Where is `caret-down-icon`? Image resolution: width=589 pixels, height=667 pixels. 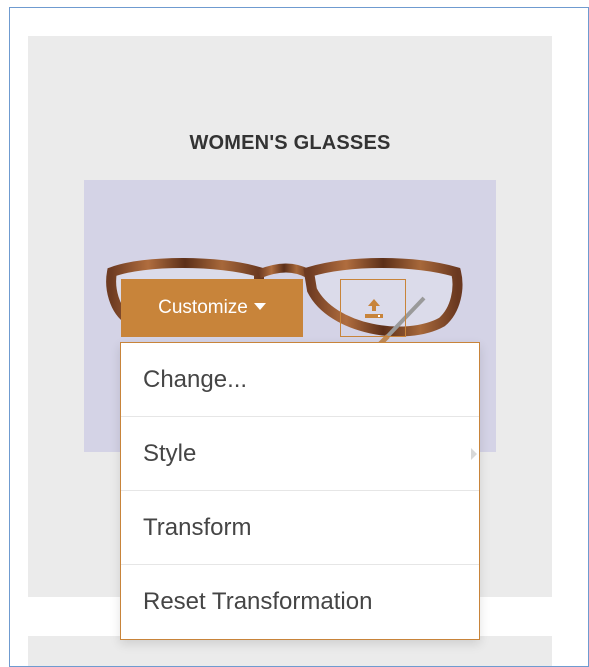 caret-down-icon is located at coordinates (259, 307).